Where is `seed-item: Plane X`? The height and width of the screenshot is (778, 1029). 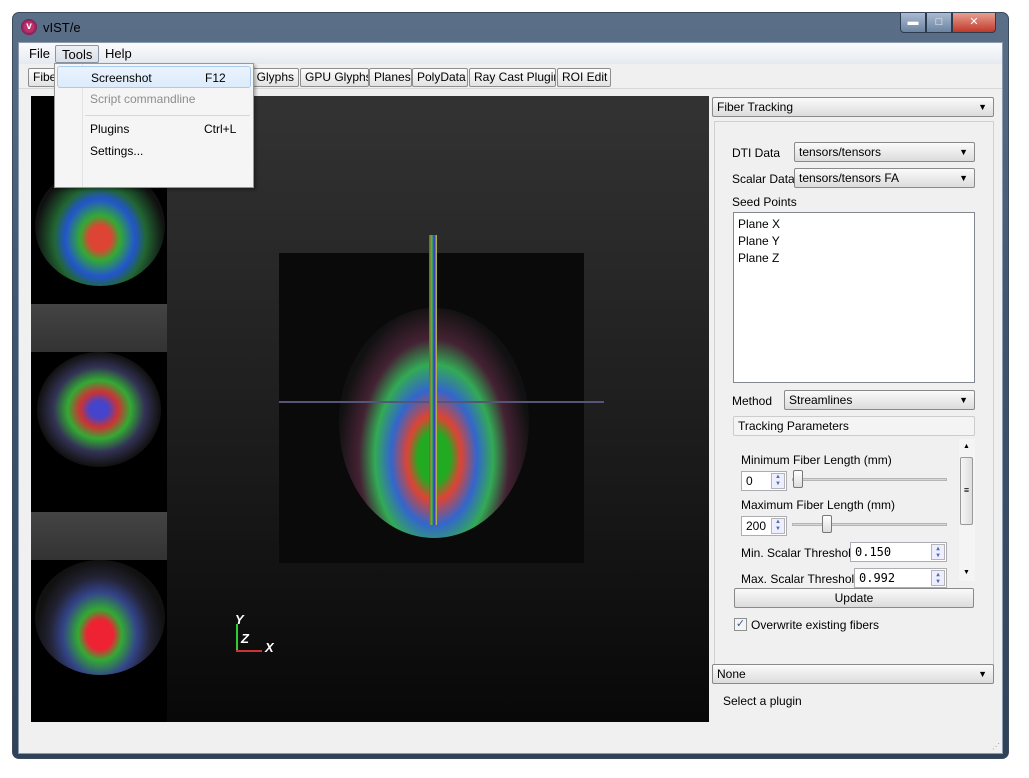
seed-item: Plane X is located at coordinates (759, 224).